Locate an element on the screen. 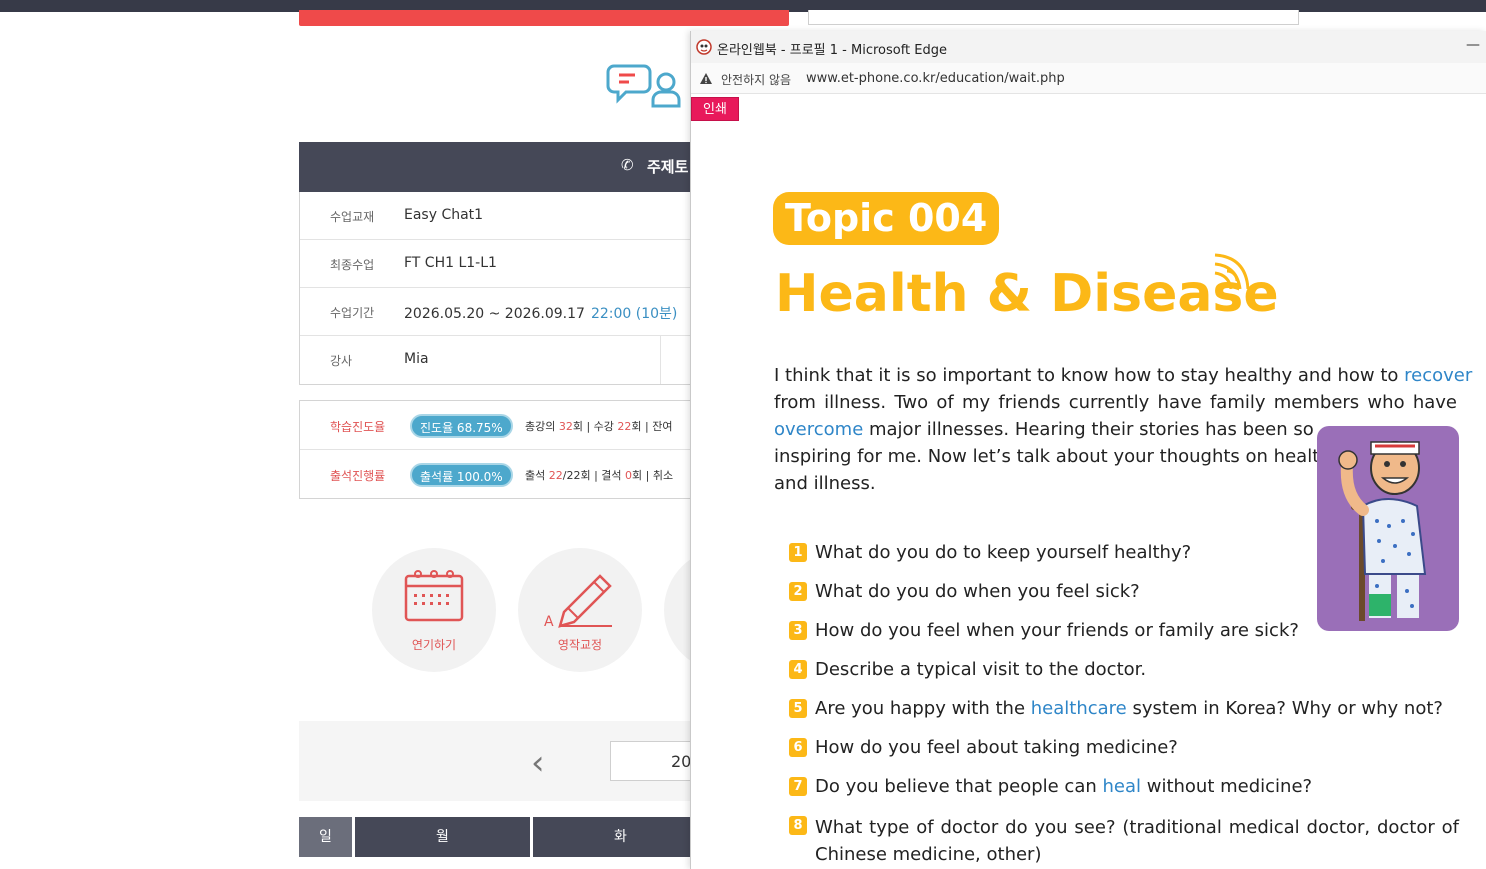 This screenshot has width=1486, height=869. url-text: www.et-phone.co.kr/education/wait.php is located at coordinates (935, 78).